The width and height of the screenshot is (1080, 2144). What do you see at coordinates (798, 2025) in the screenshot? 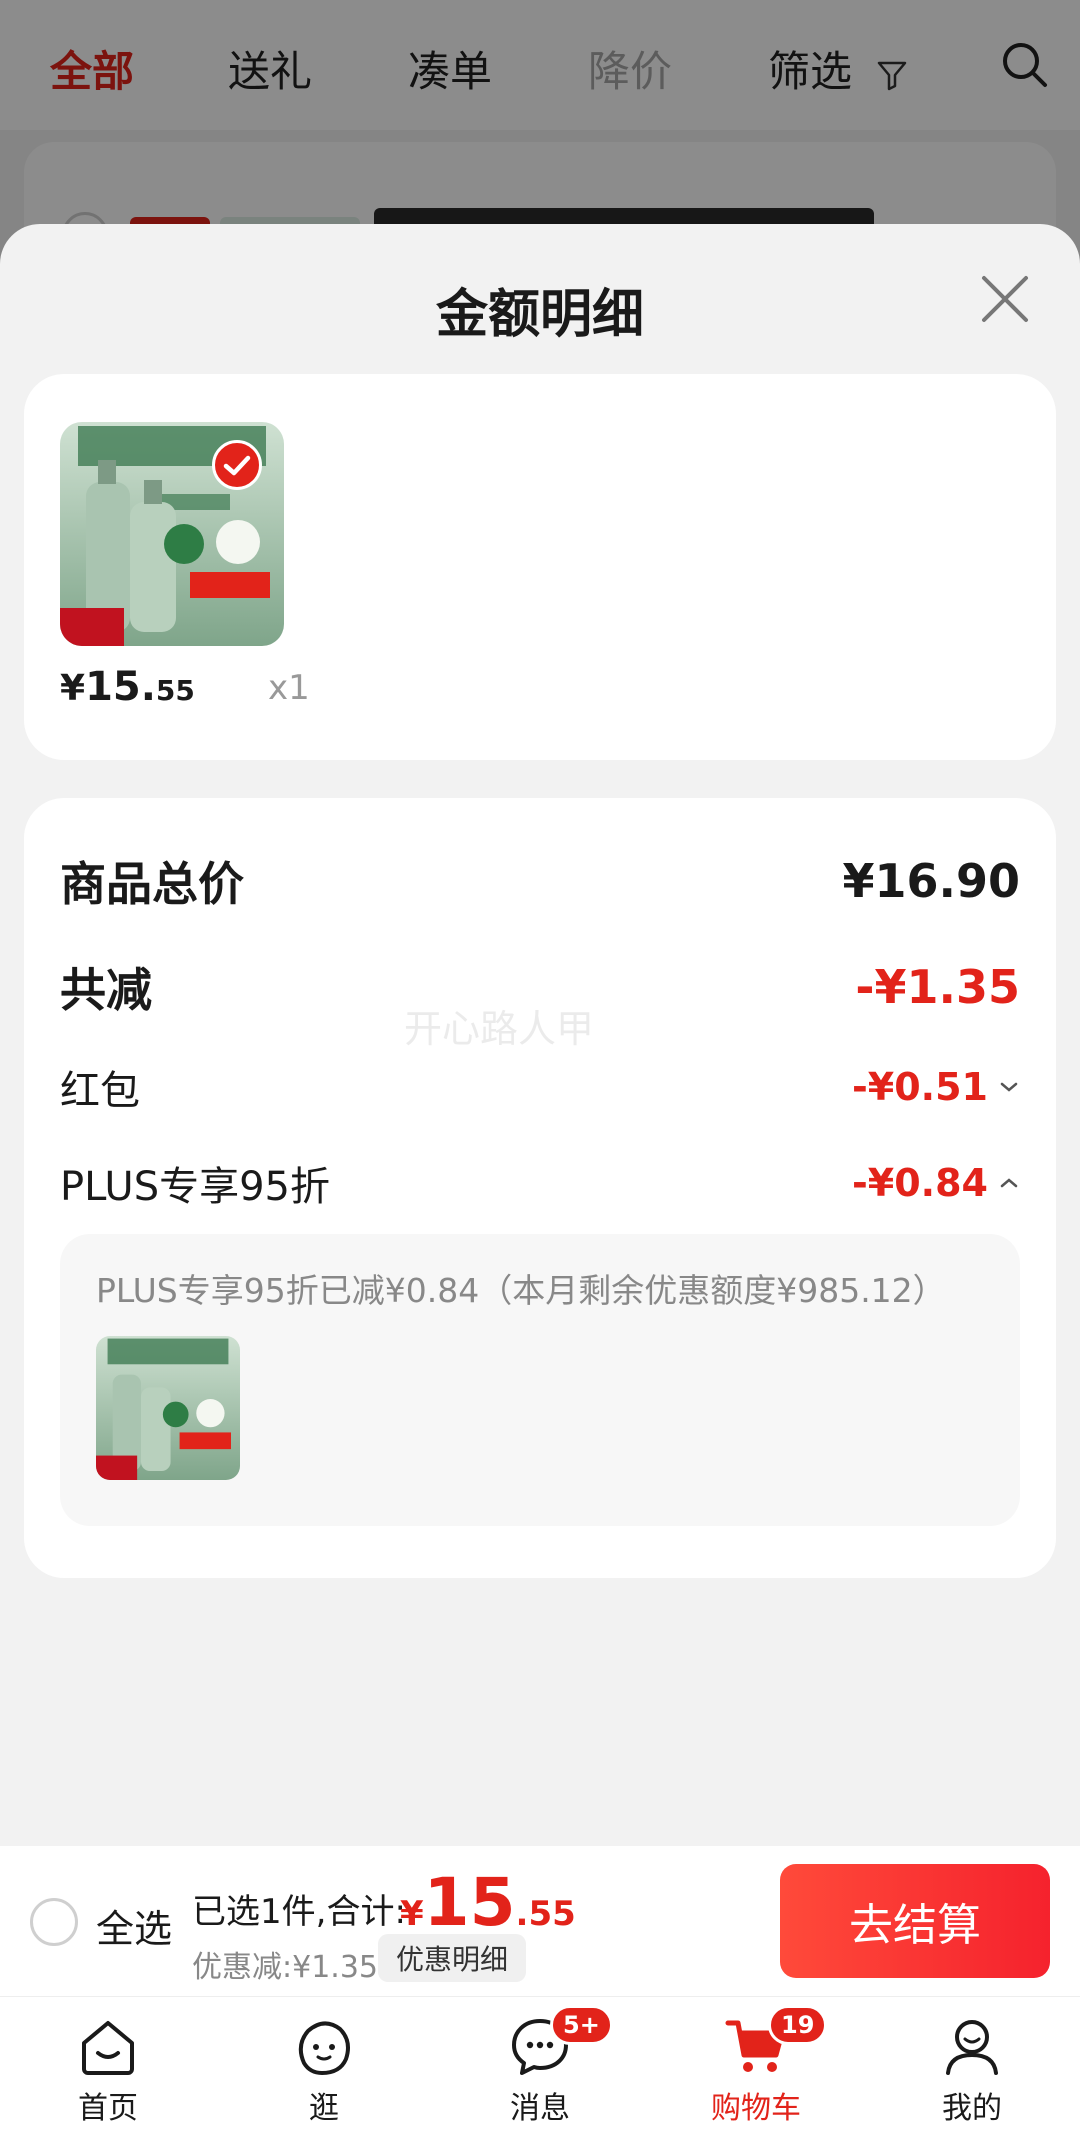
I see `cart-badge: 19` at bounding box center [798, 2025].